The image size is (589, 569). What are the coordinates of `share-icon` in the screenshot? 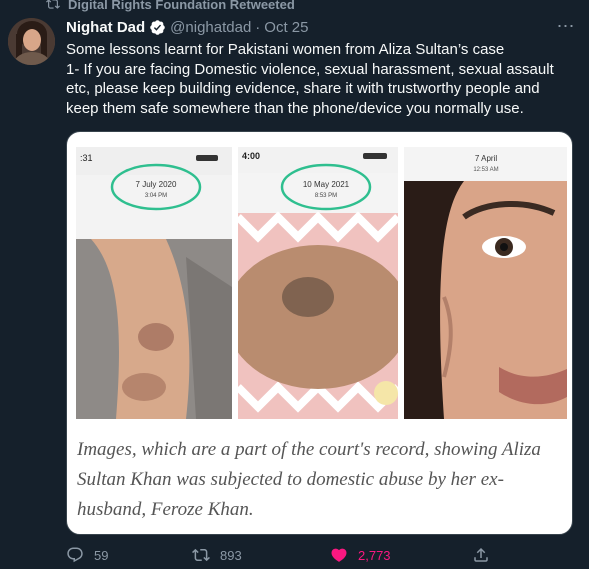 It's located at (481, 554).